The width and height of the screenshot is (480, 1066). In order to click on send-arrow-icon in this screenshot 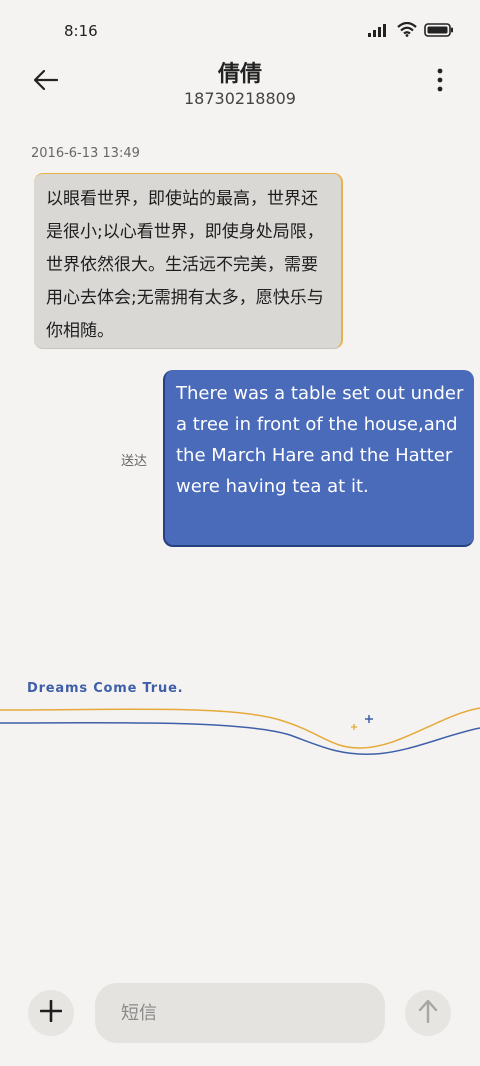, I will do `click(428, 1013)`.